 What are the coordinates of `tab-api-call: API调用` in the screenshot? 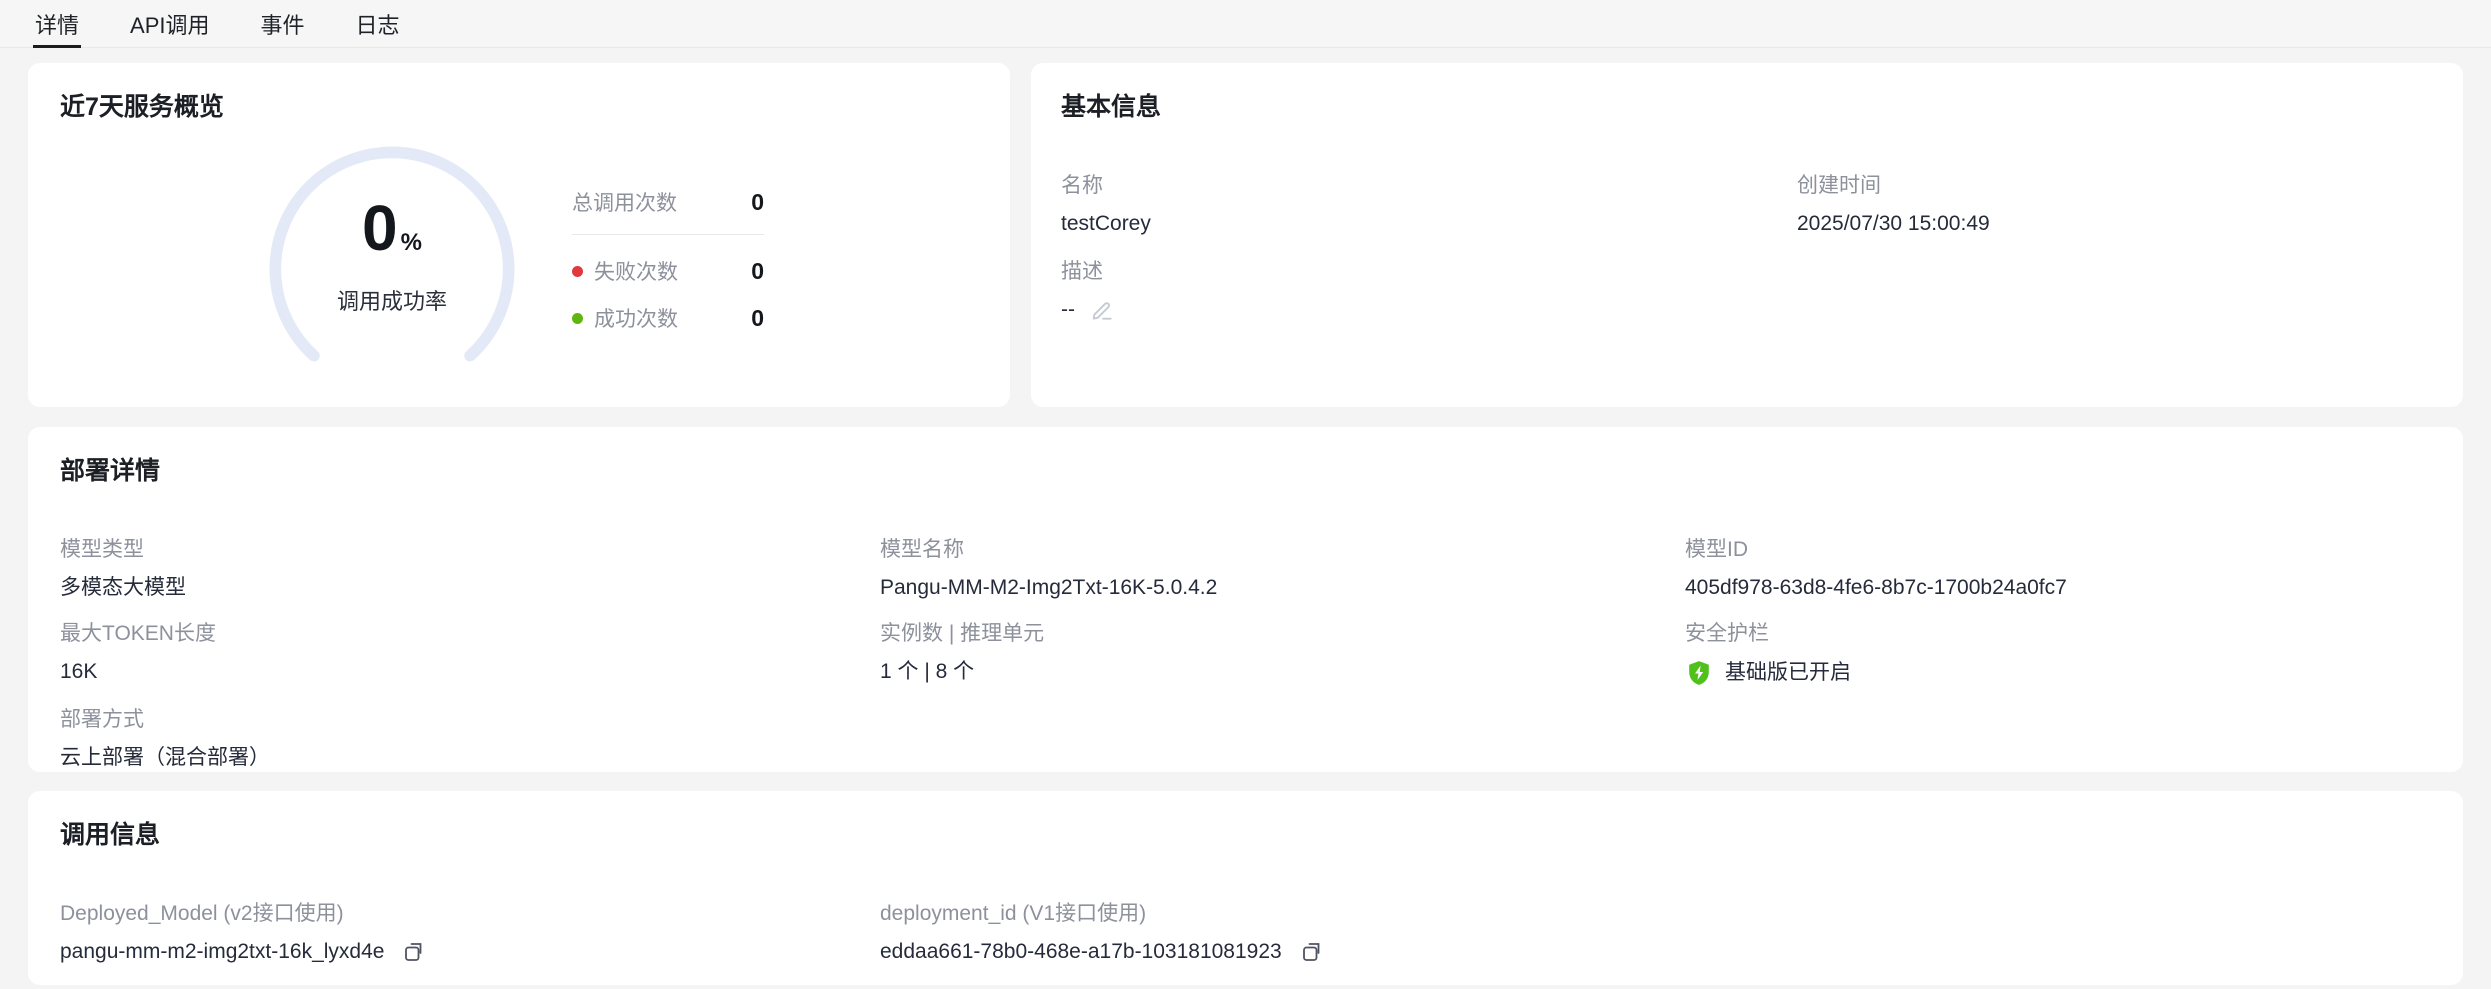 It's located at (169, 23).